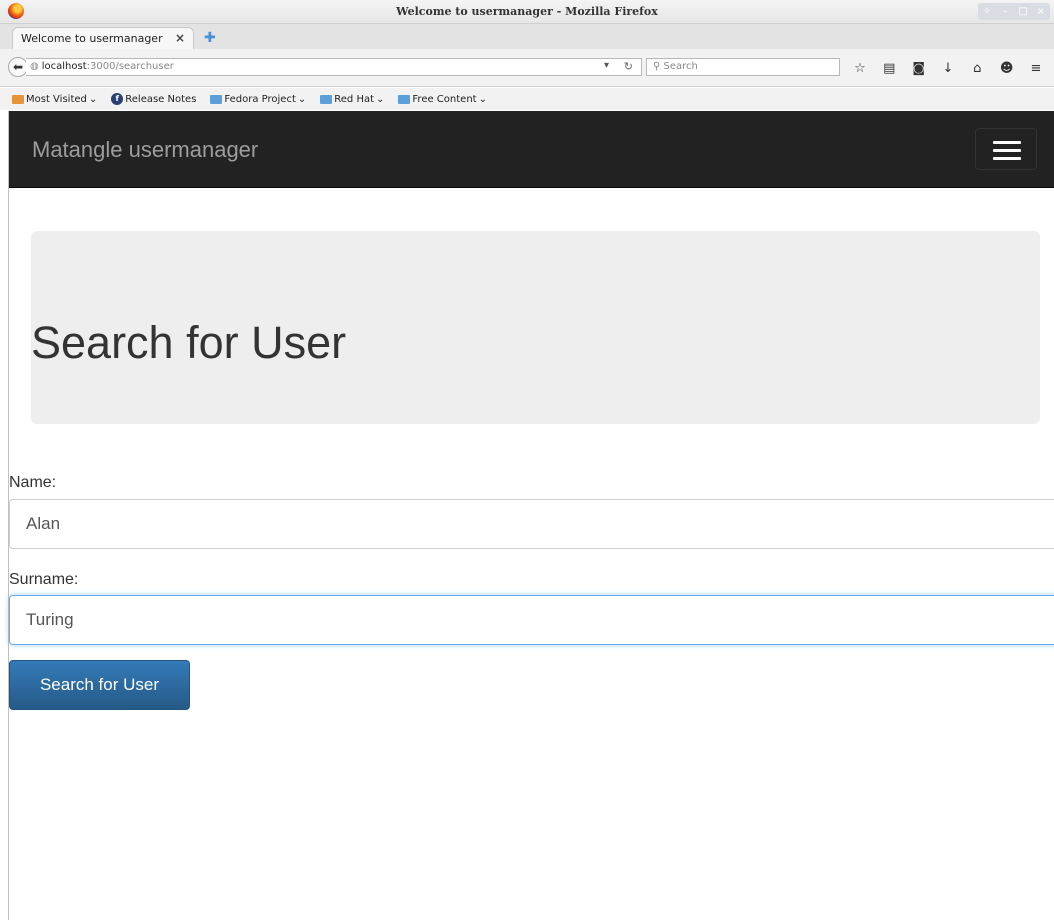 Image resolution: width=1054 pixels, height=920 pixels. Describe the element at coordinates (1036, 68) in the screenshot. I see `menu-icon: ≡` at that location.